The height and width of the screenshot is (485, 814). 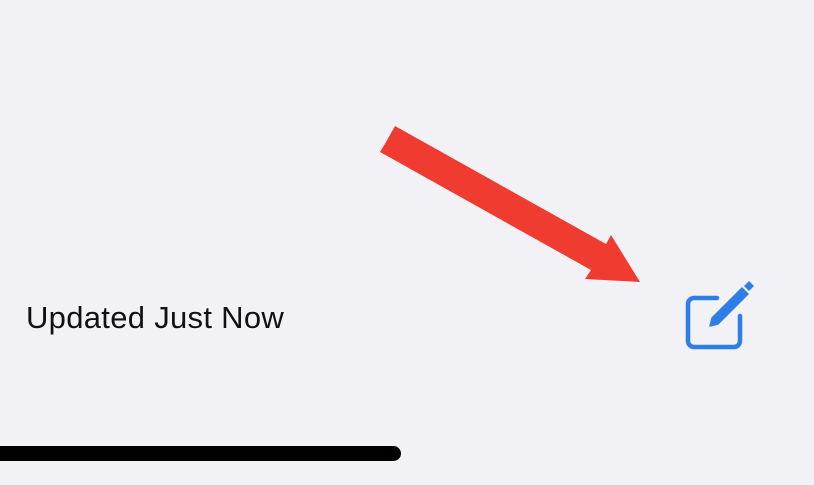 I want to click on arrow-shape, so click(x=510, y=204).